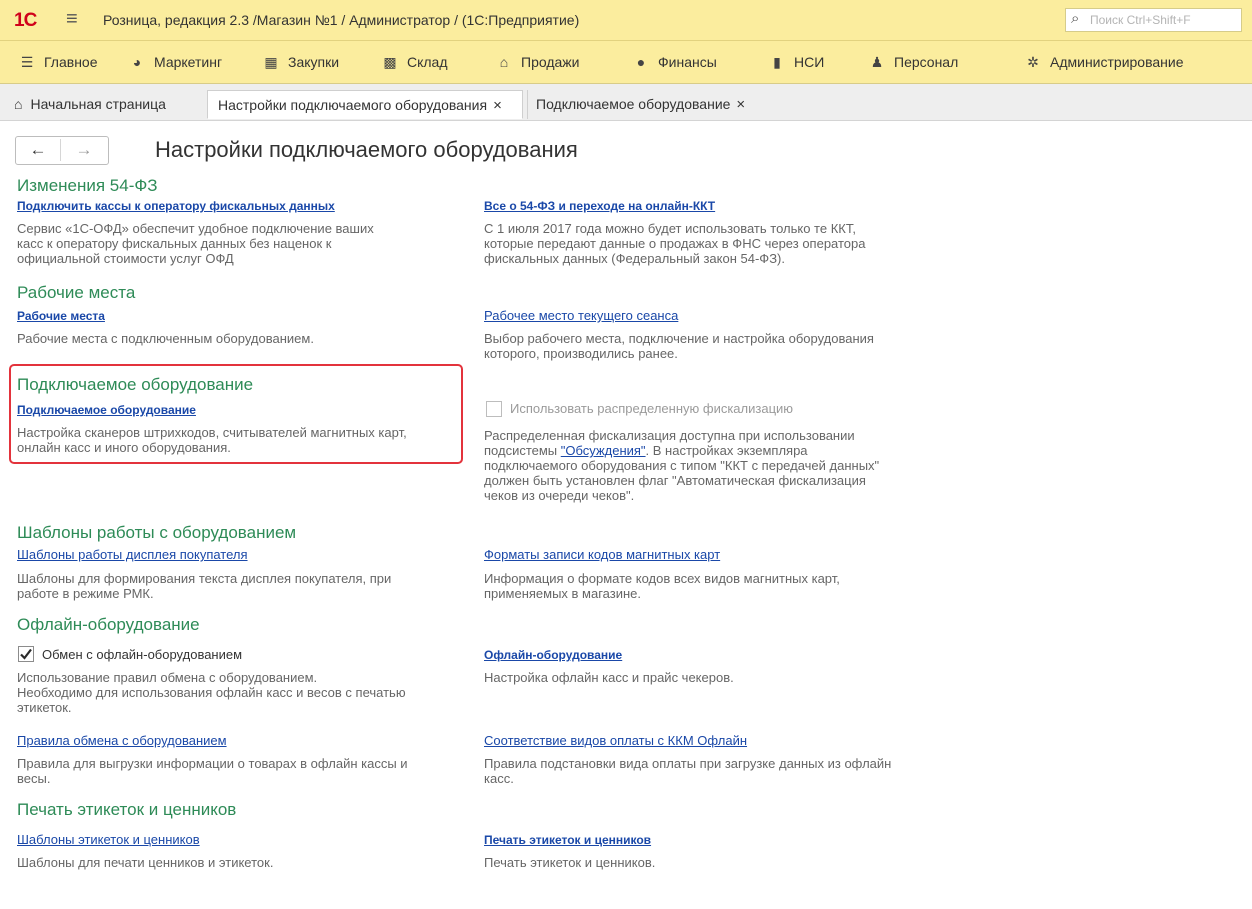  I want to click on menu-item-warehouse: ▩ Склад, so click(414, 62).